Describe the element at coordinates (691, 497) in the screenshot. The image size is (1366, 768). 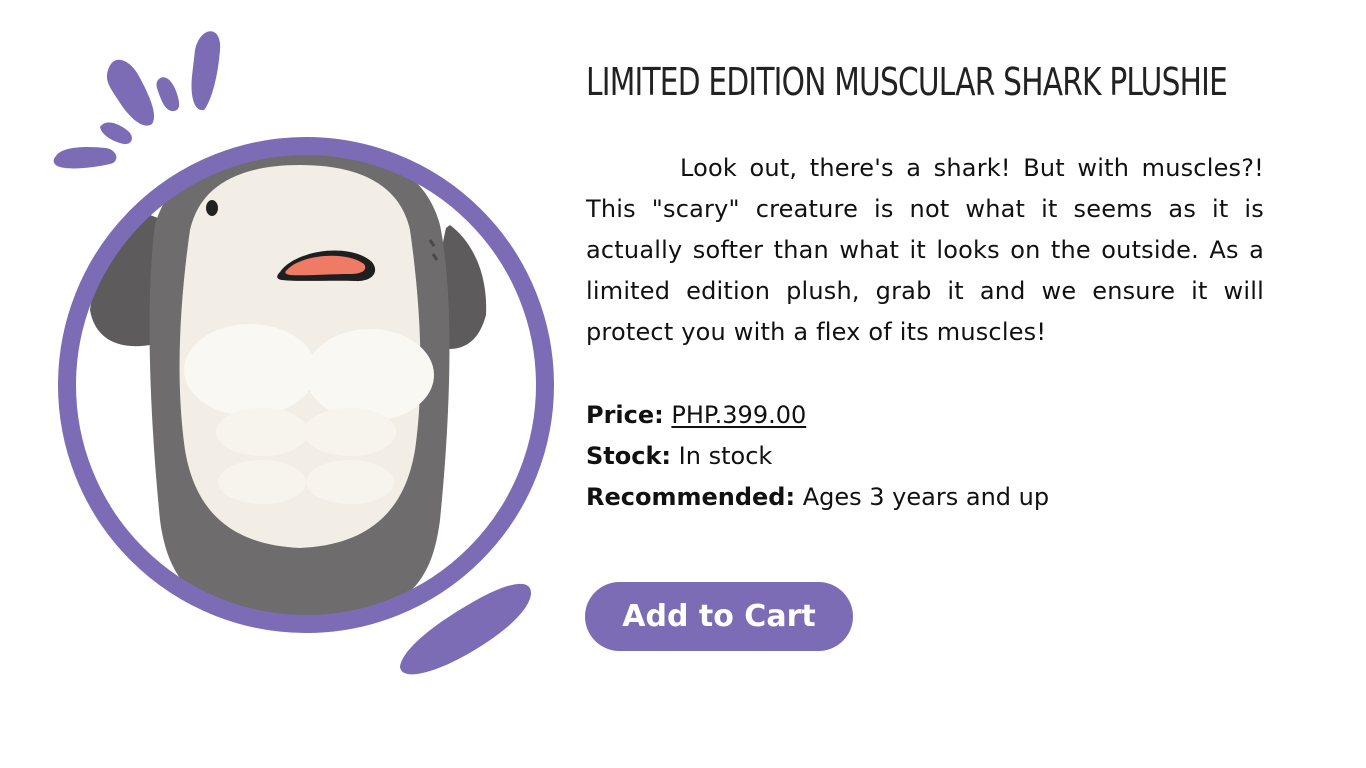
I see `recommended-label: Recommended:` at that location.